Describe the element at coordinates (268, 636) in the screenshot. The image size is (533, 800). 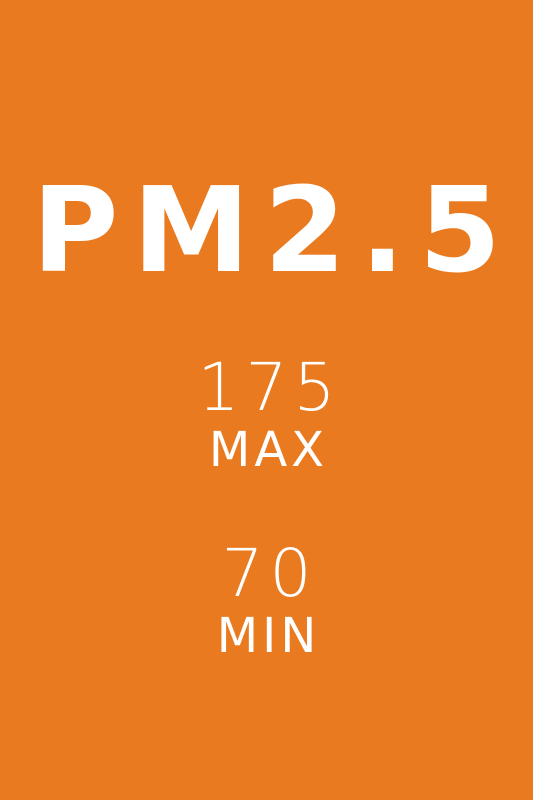
I see `min-label: MIN` at that location.